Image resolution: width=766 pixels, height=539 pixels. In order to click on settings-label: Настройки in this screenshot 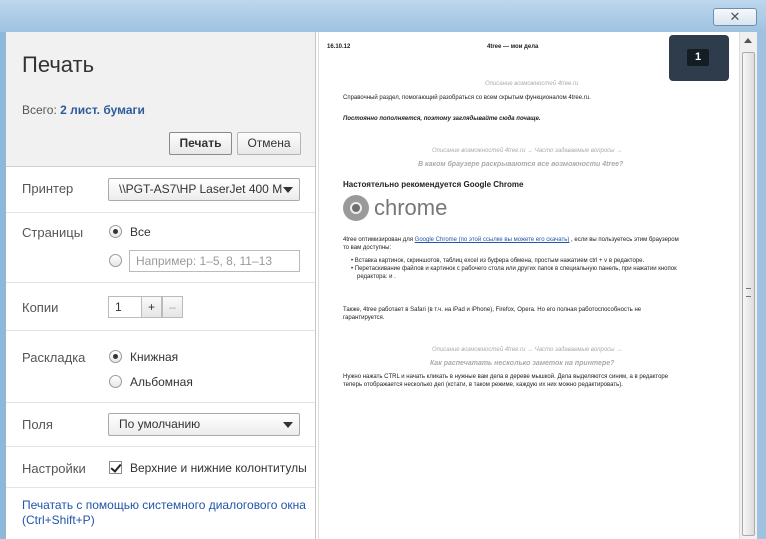, I will do `click(54, 468)`.